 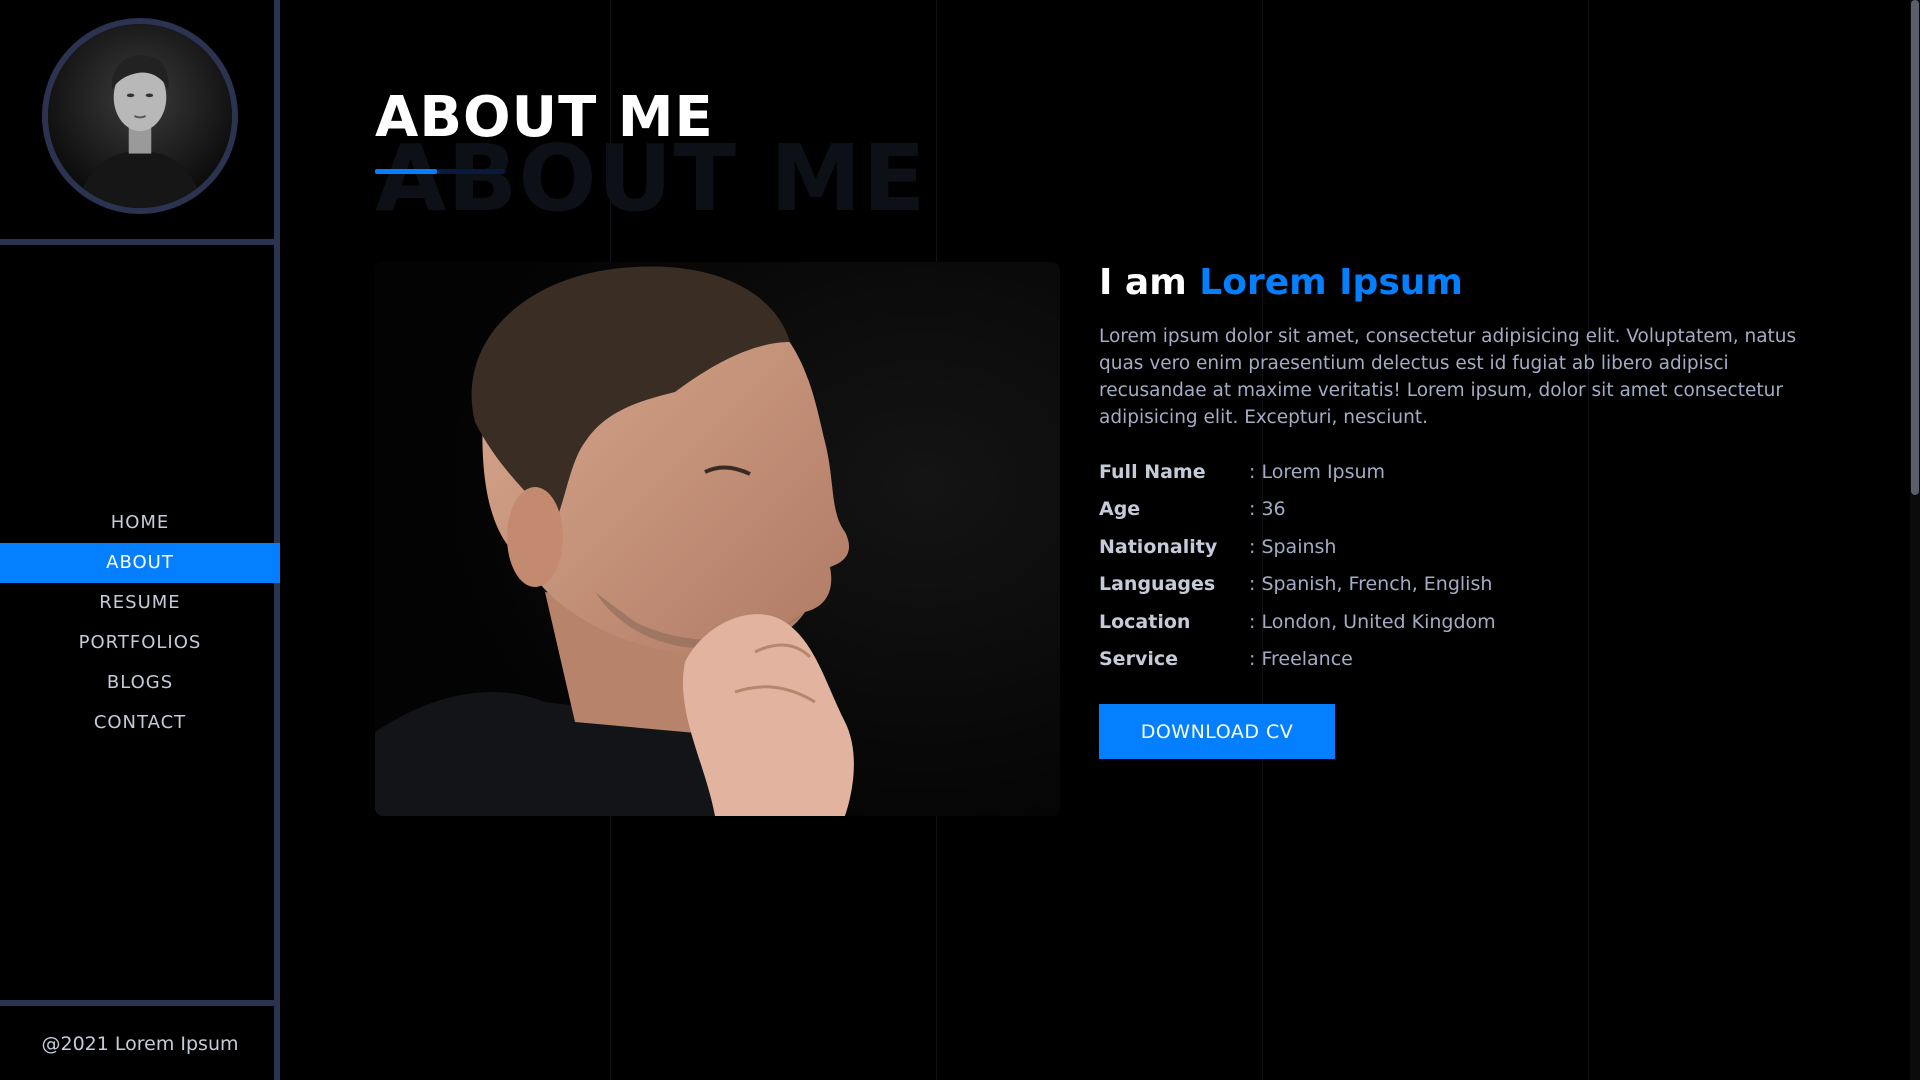 What do you see at coordinates (1293, 546) in the screenshot?
I see `detail-value: : Spainsh` at bounding box center [1293, 546].